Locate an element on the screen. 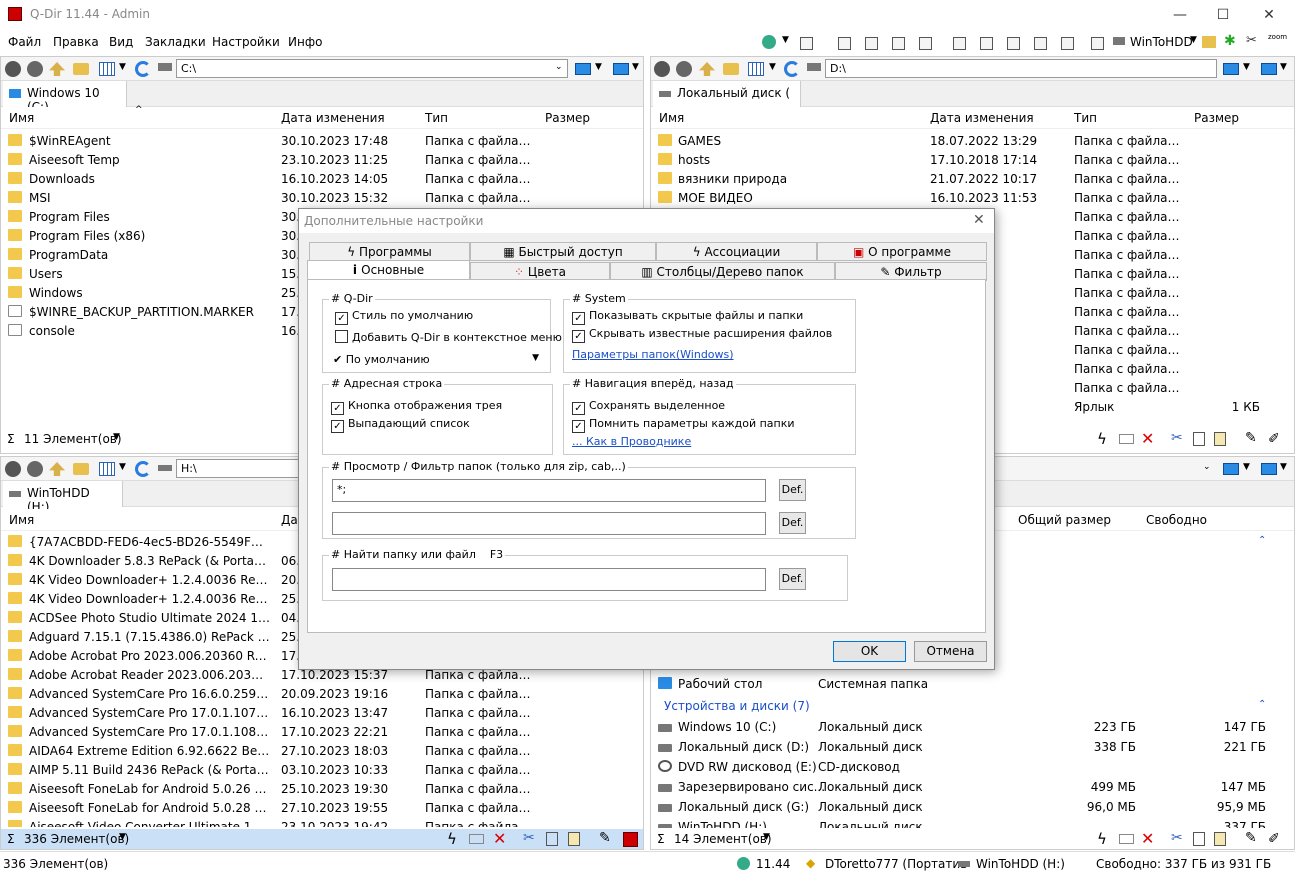 The image size is (1295, 878). cancel-button: Отмена is located at coordinates (950, 651).